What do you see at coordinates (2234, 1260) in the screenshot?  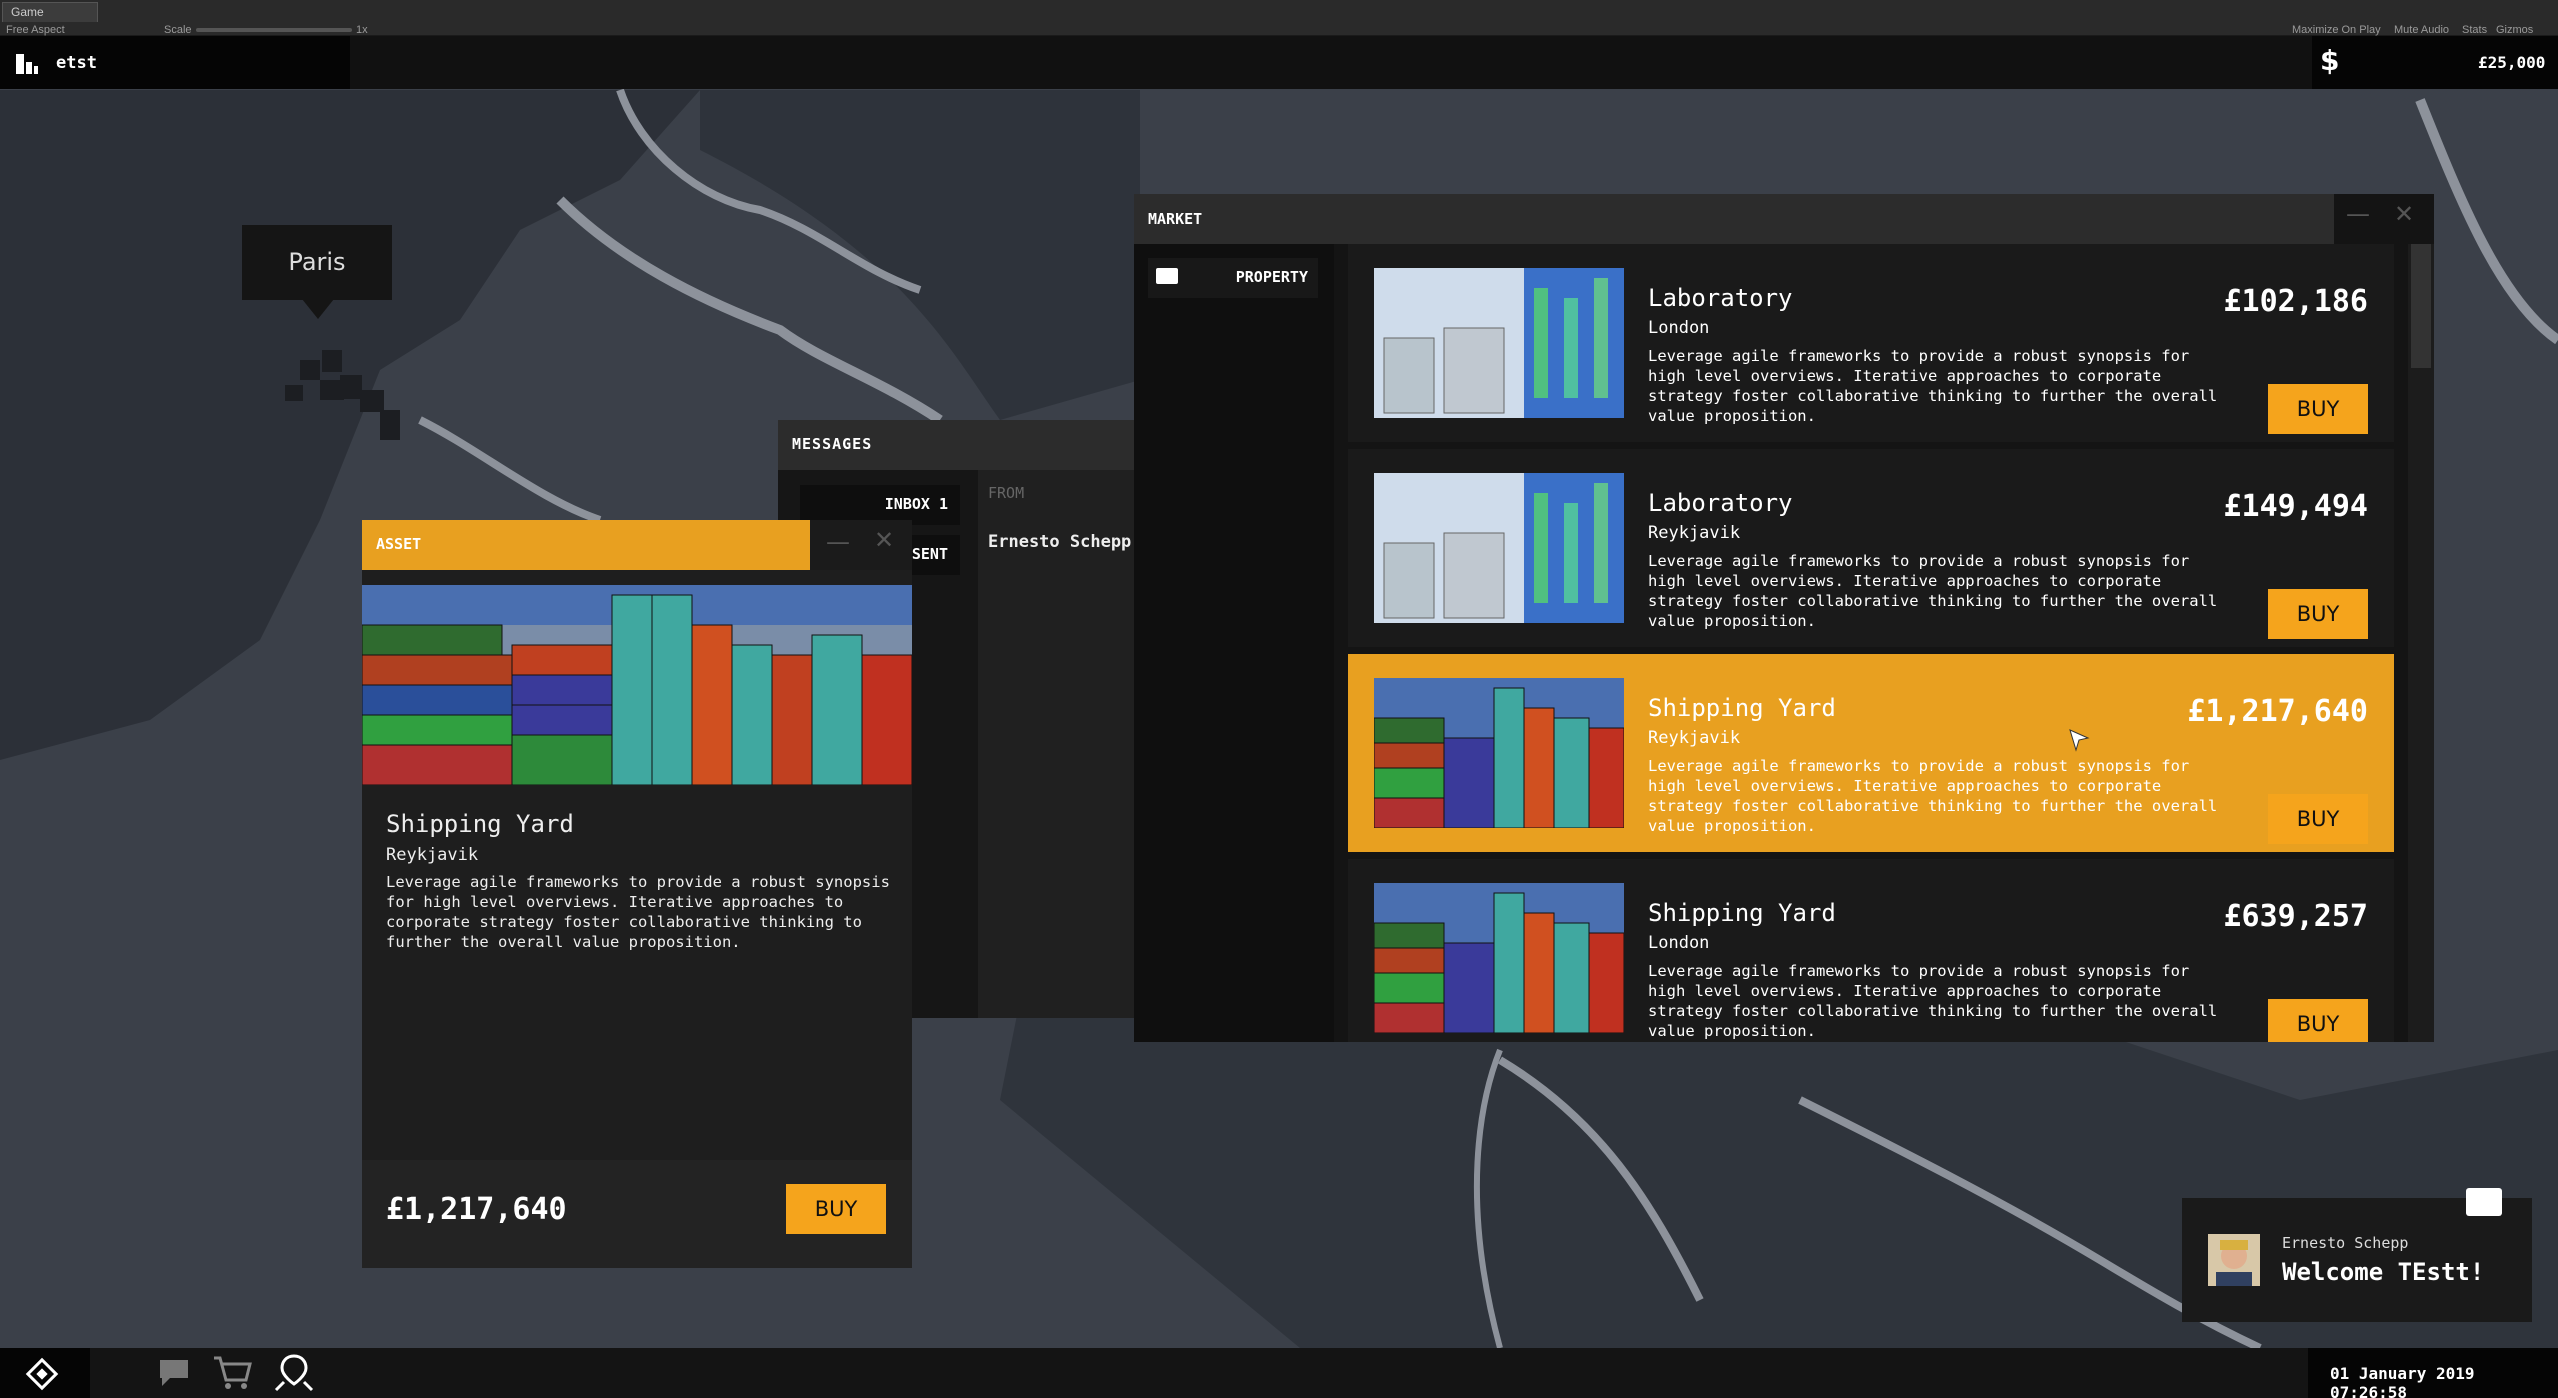 I see `avatar` at bounding box center [2234, 1260].